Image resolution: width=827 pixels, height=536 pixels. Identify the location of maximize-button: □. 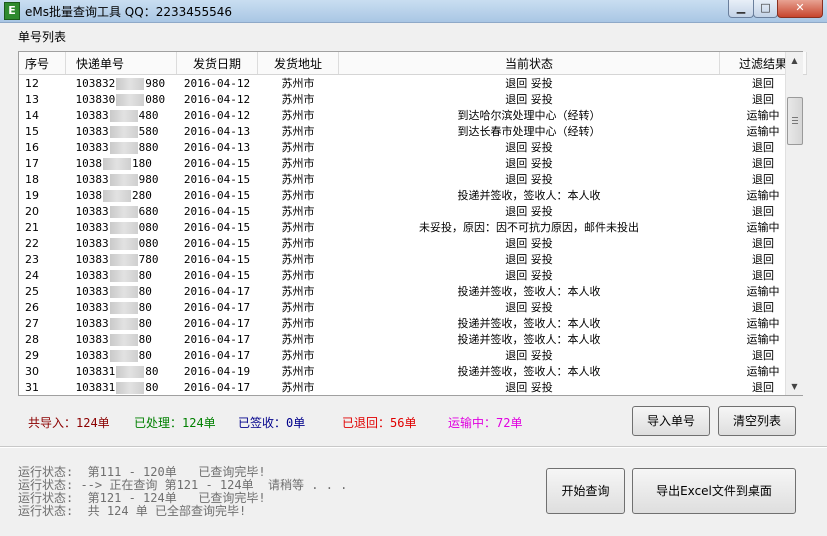
(765, 9).